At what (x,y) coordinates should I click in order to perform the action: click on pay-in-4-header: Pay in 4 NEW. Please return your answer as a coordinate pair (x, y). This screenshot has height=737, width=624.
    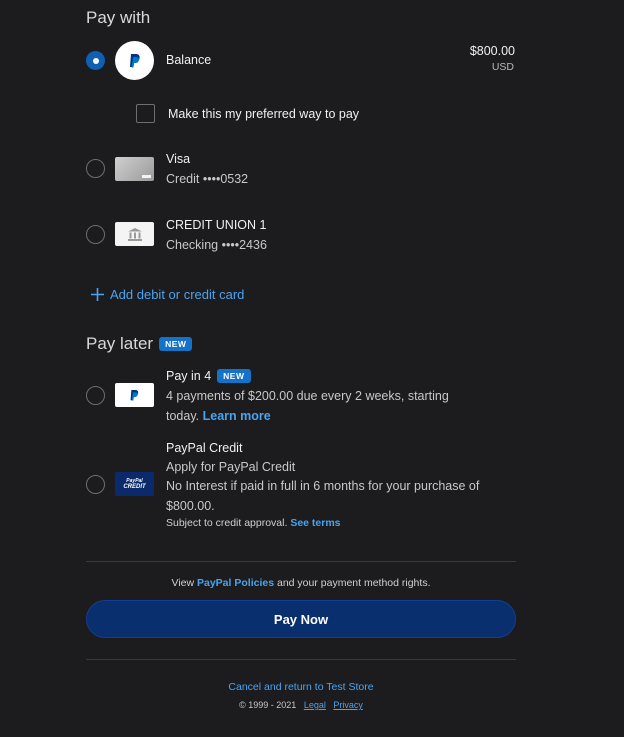
    Looking at the image, I should click on (208, 376).